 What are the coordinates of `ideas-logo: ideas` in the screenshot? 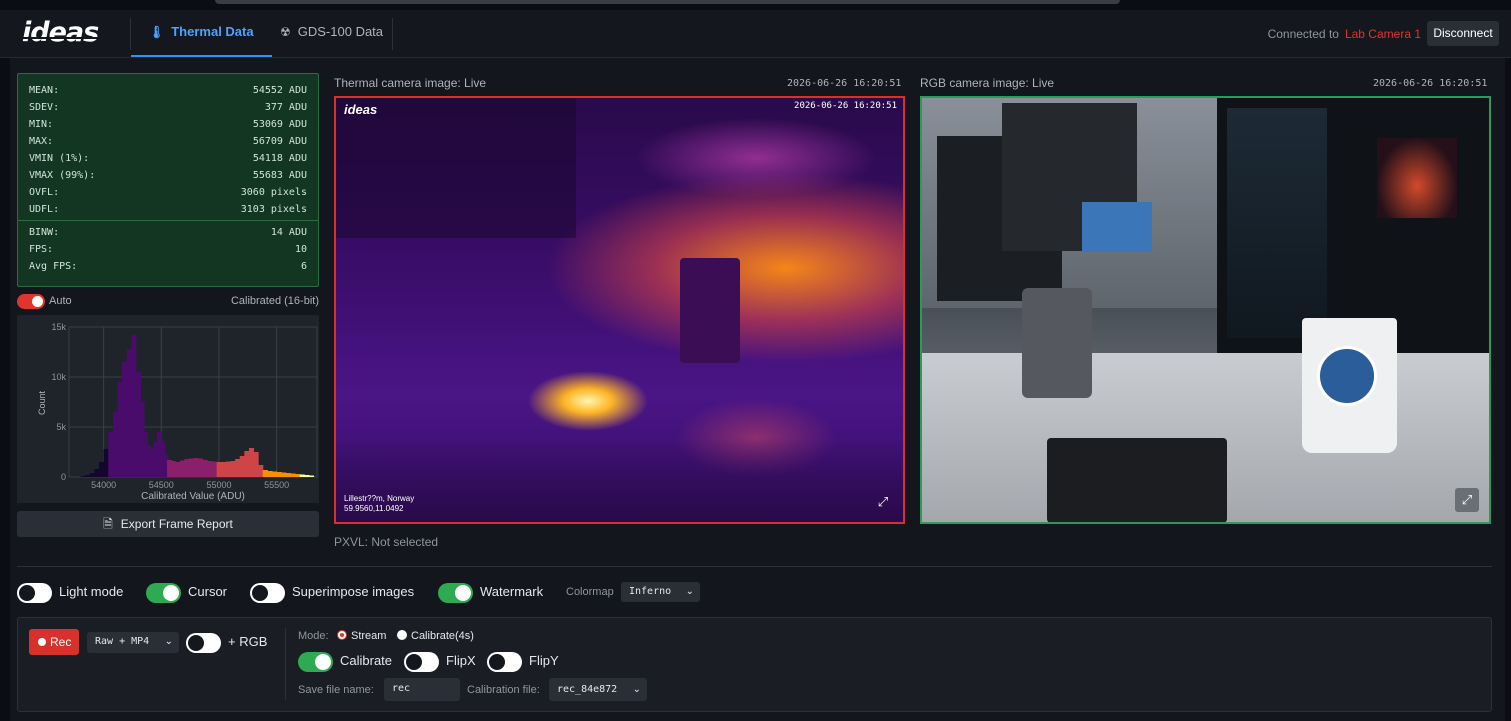 It's located at (60, 32).